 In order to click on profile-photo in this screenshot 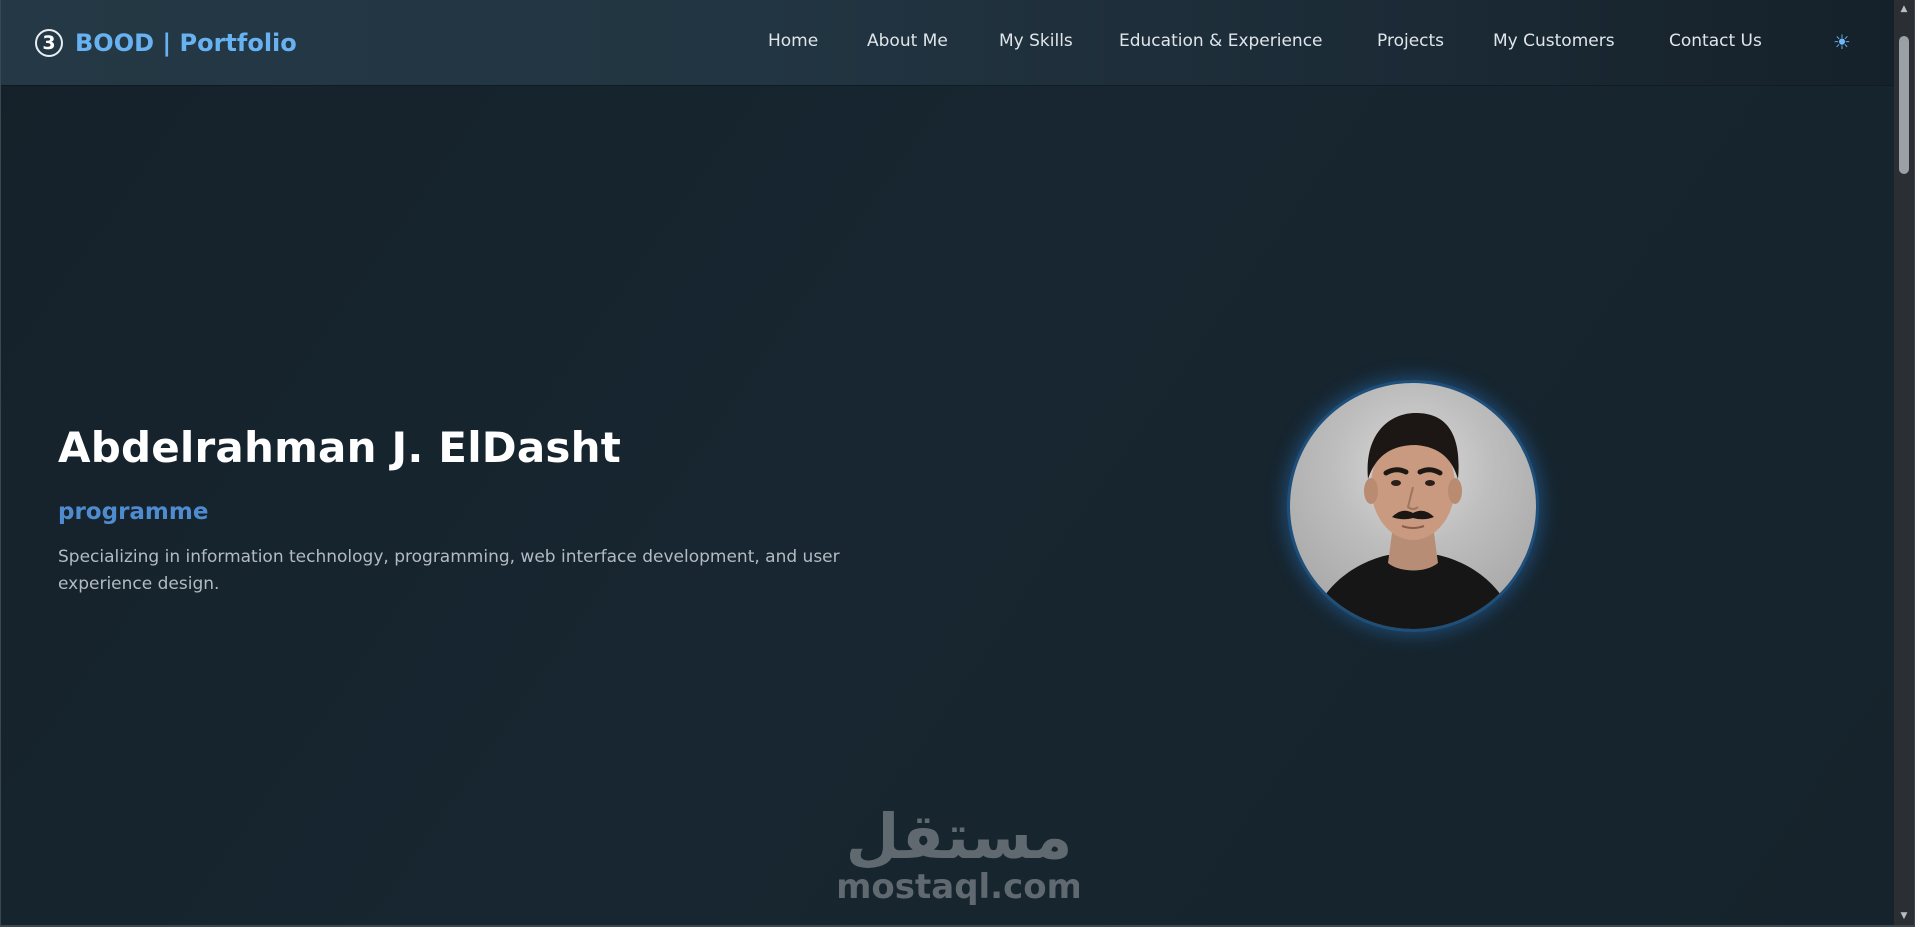, I will do `click(1413, 506)`.